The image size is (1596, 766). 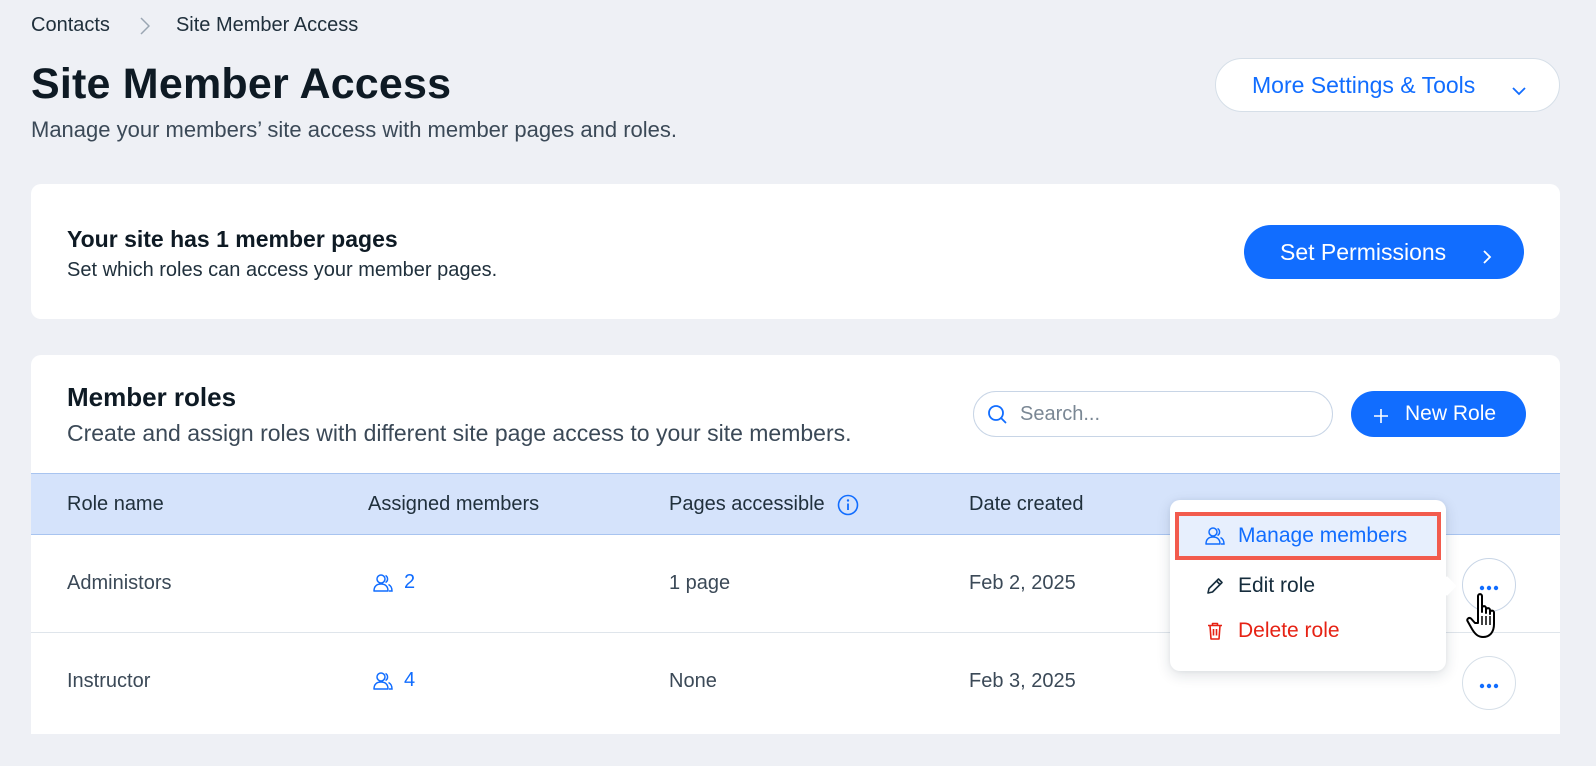 What do you see at coordinates (232, 239) in the screenshot?
I see `member-pages-title: Your site has 1 member pages` at bounding box center [232, 239].